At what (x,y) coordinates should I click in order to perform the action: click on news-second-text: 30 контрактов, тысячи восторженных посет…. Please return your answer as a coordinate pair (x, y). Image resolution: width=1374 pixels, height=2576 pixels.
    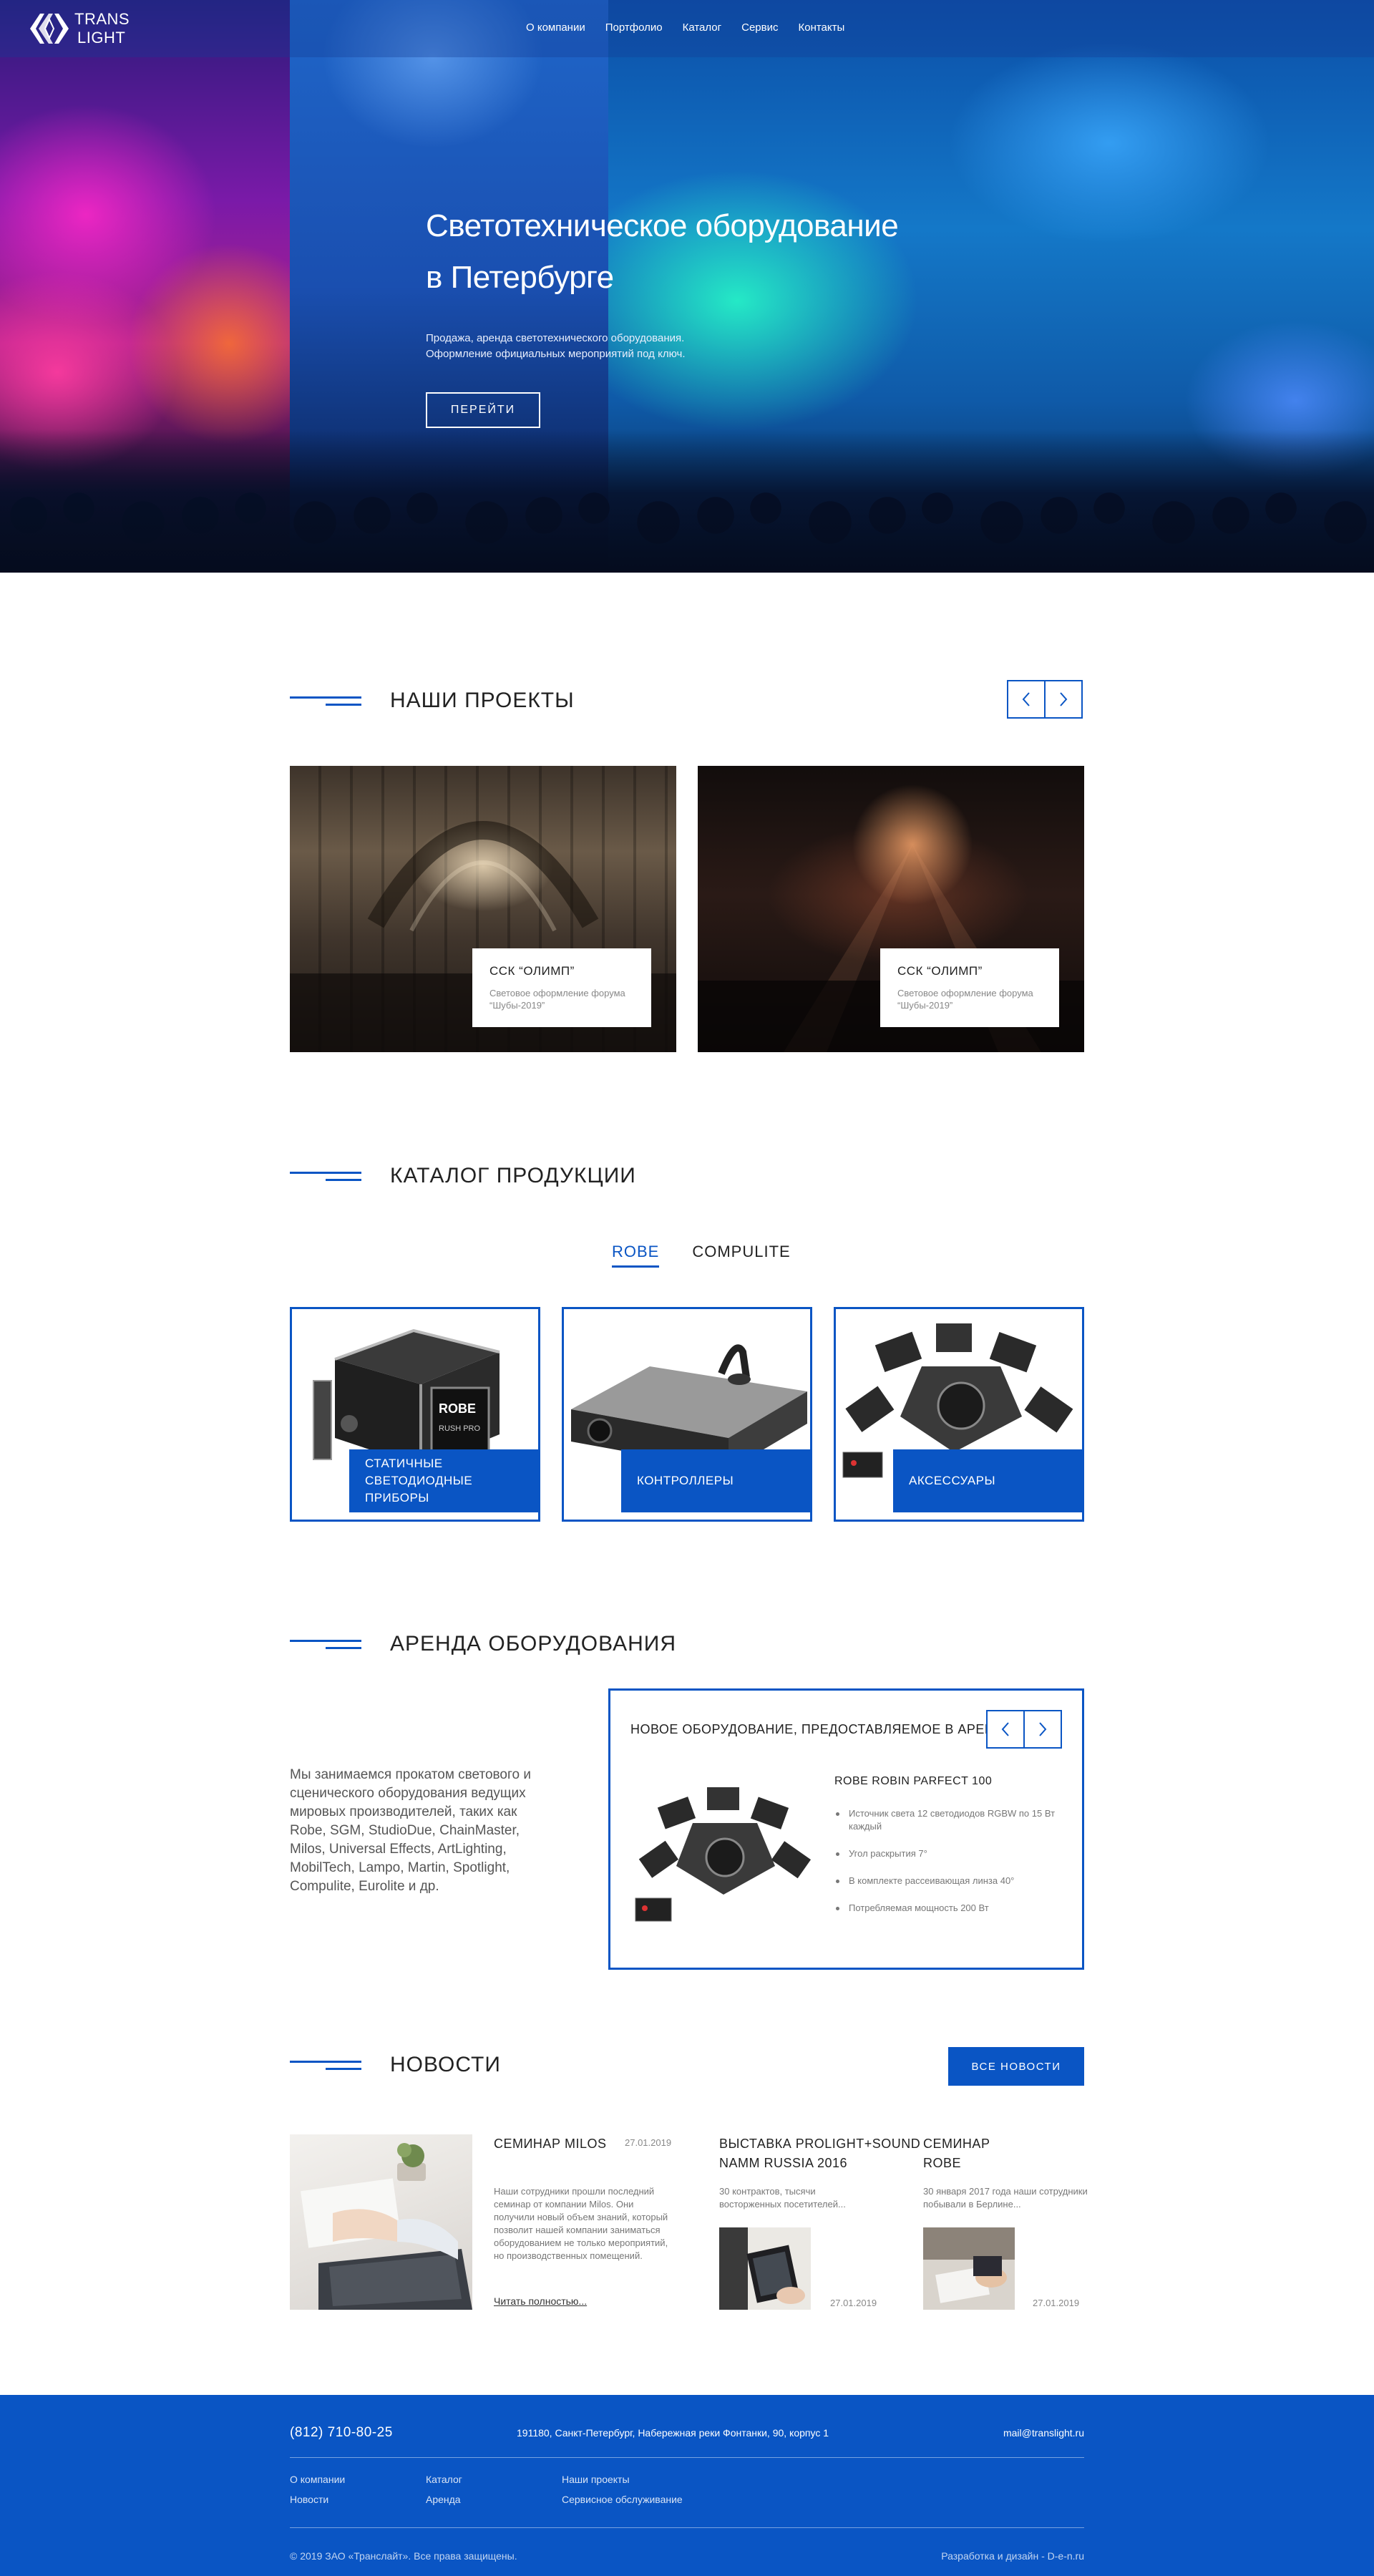
    Looking at the image, I should click on (782, 2198).